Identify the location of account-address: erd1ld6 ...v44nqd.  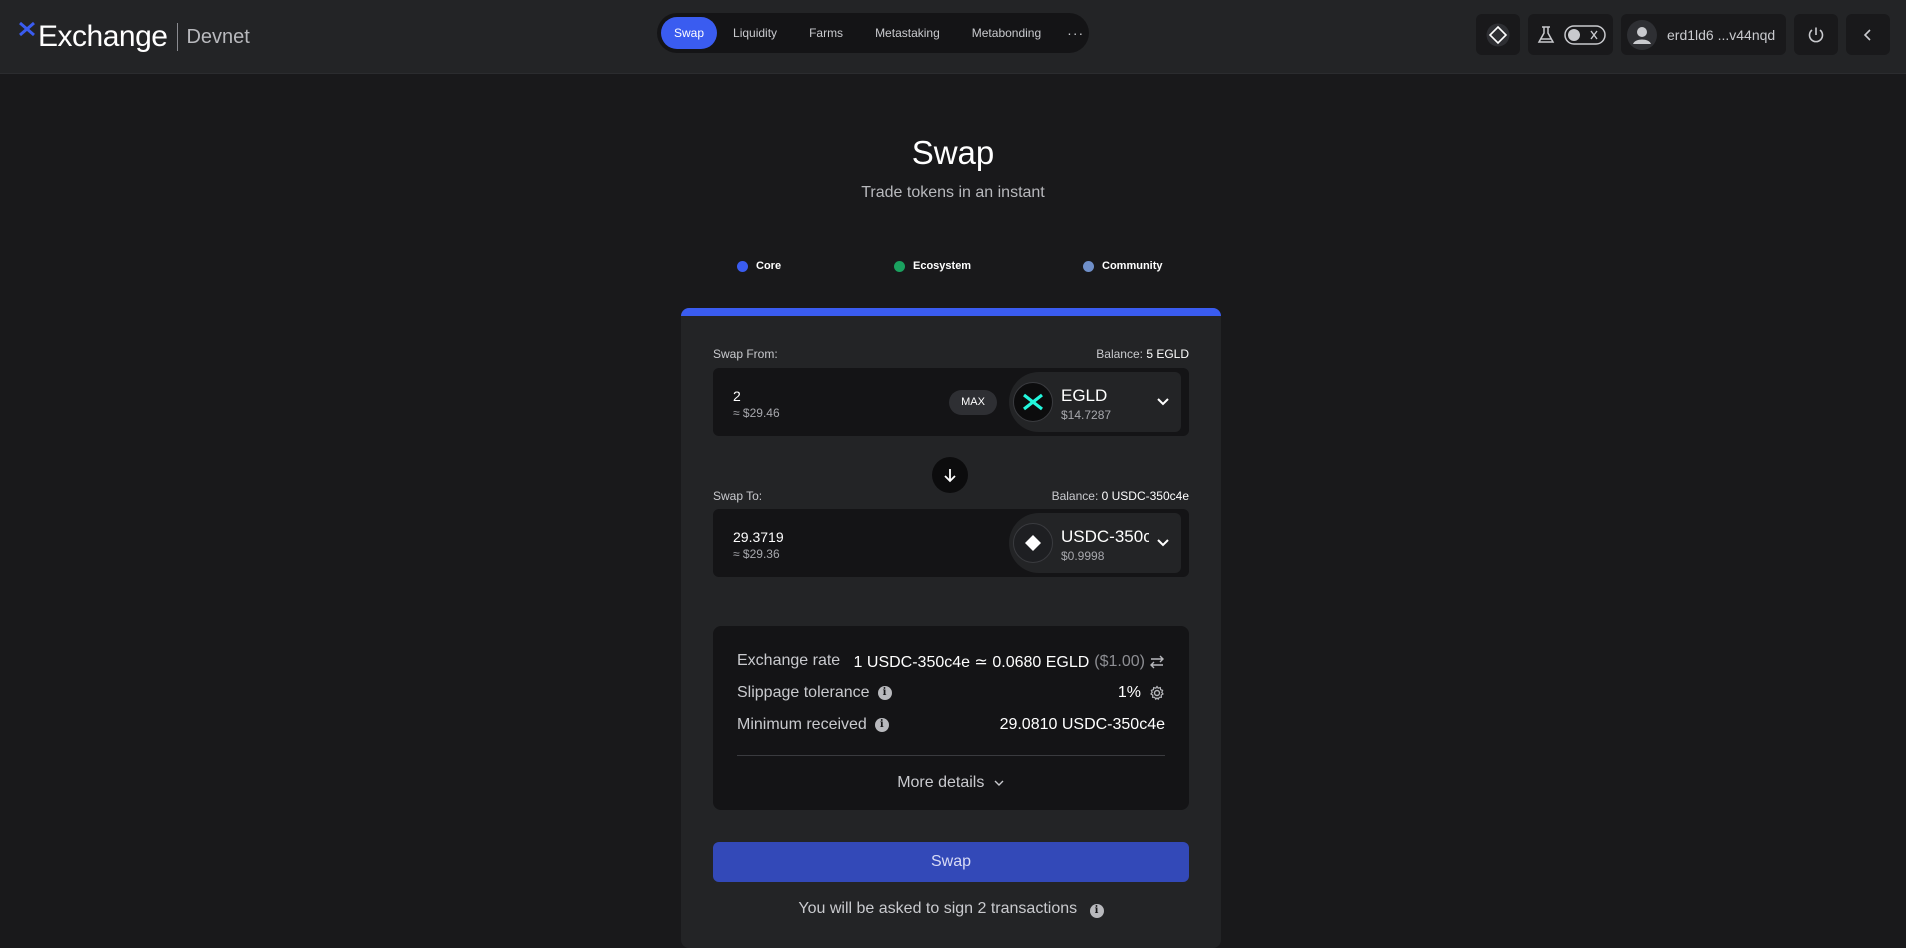
(1721, 34).